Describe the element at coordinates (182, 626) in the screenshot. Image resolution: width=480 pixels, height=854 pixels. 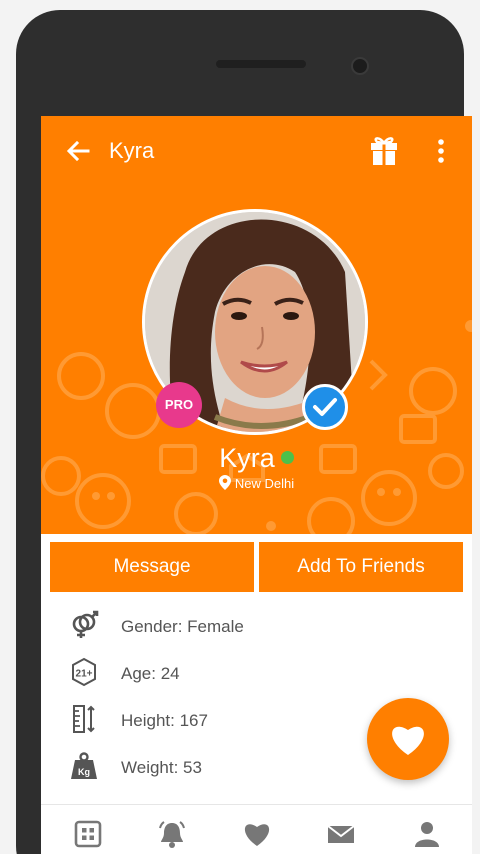
I see `info-gender: Gender: Female` at that location.